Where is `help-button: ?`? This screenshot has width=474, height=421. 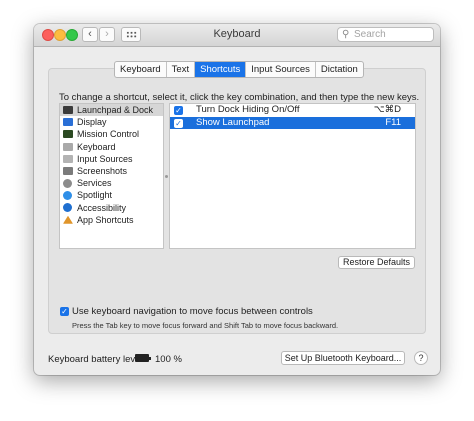 help-button: ? is located at coordinates (421, 358).